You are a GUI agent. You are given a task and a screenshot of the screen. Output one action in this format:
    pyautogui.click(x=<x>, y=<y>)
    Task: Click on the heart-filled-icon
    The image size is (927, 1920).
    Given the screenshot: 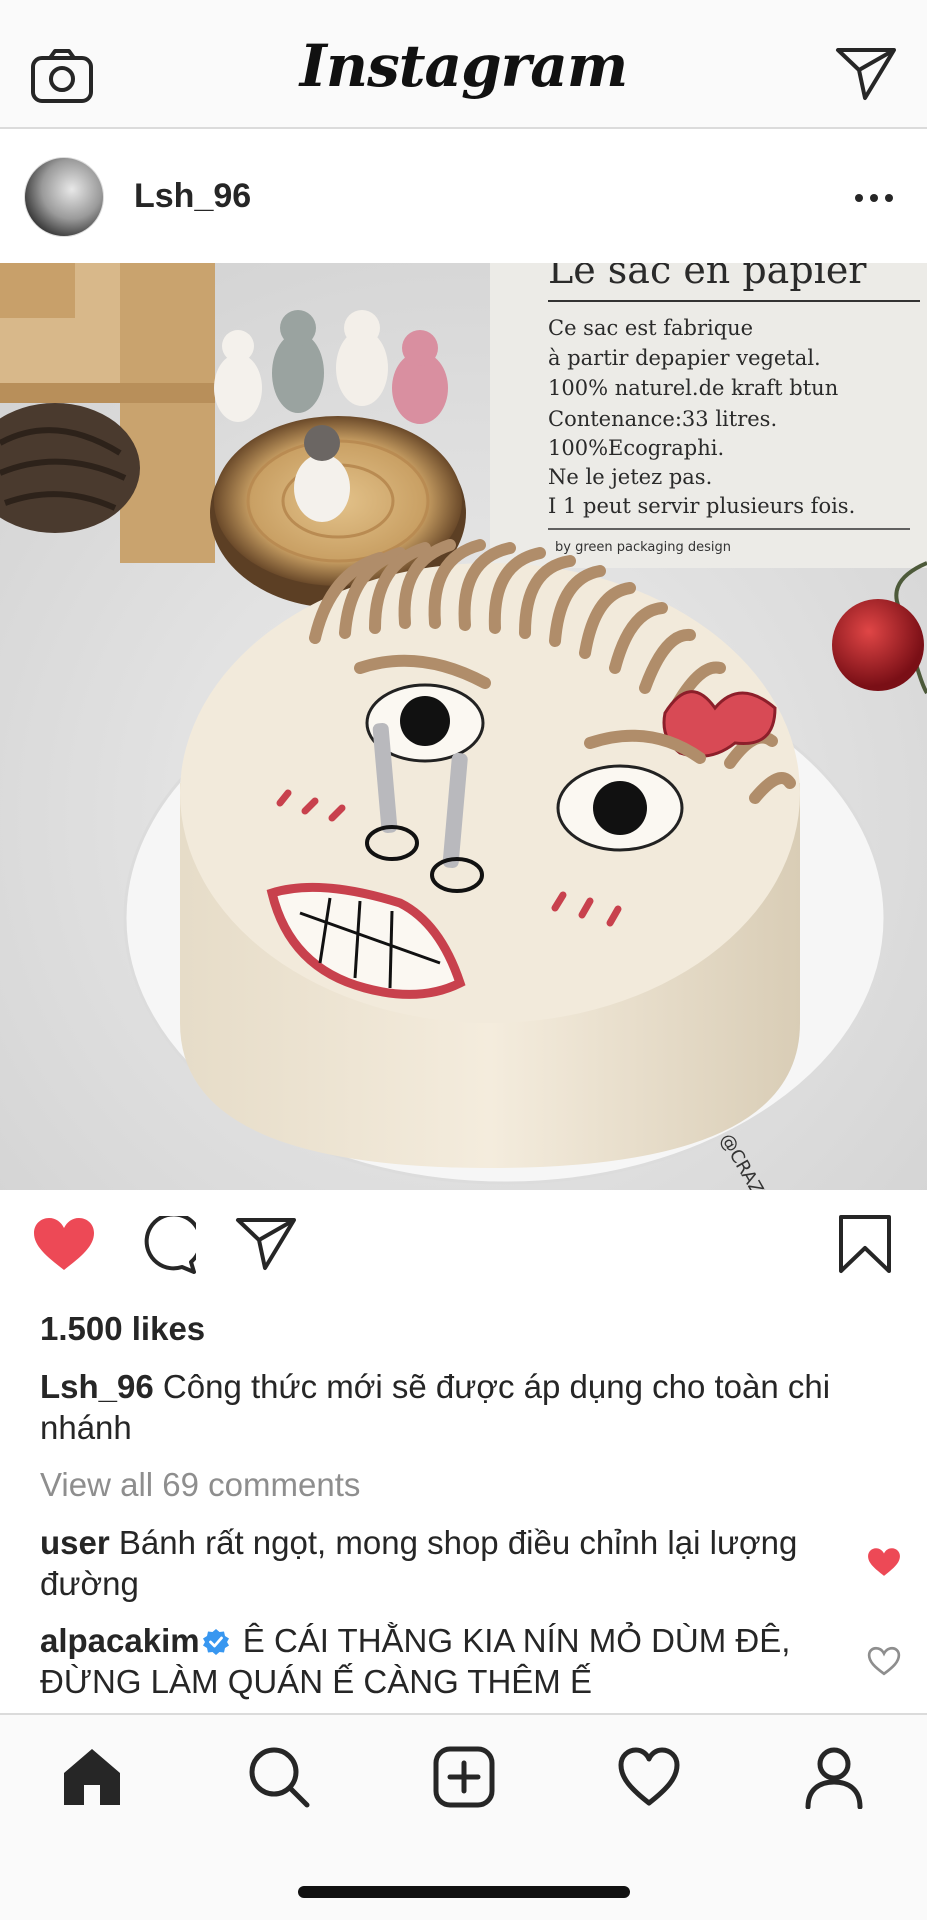 What is the action you would take?
    pyautogui.click(x=64, y=1244)
    